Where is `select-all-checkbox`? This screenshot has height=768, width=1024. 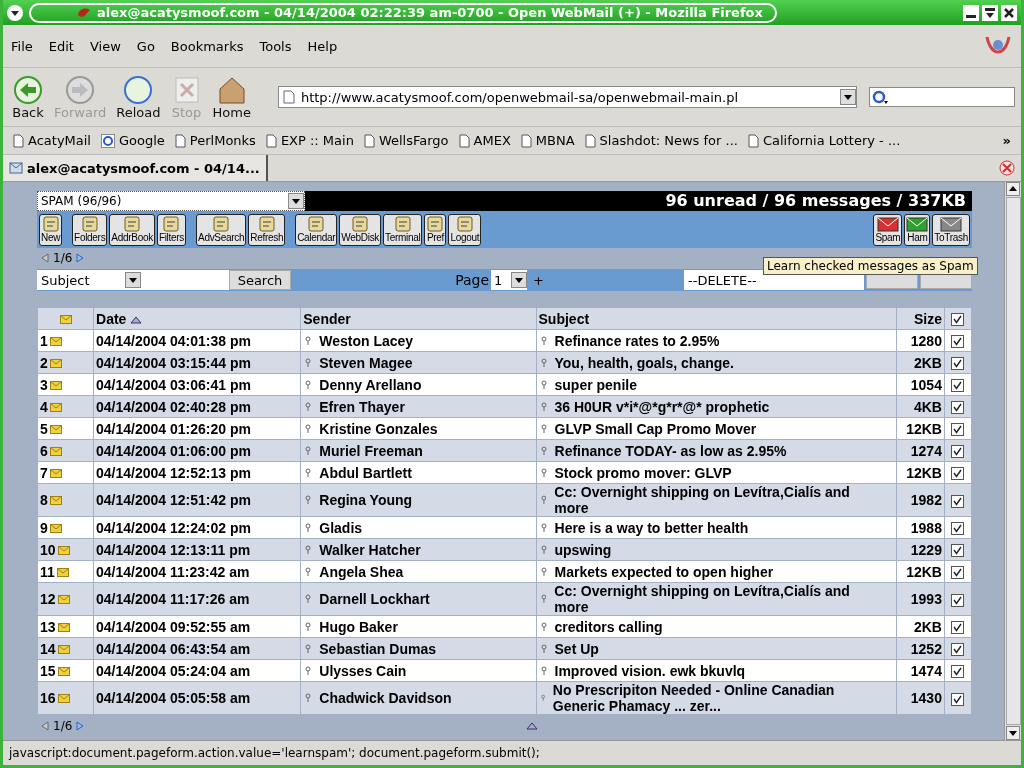
select-all-checkbox is located at coordinates (958, 320).